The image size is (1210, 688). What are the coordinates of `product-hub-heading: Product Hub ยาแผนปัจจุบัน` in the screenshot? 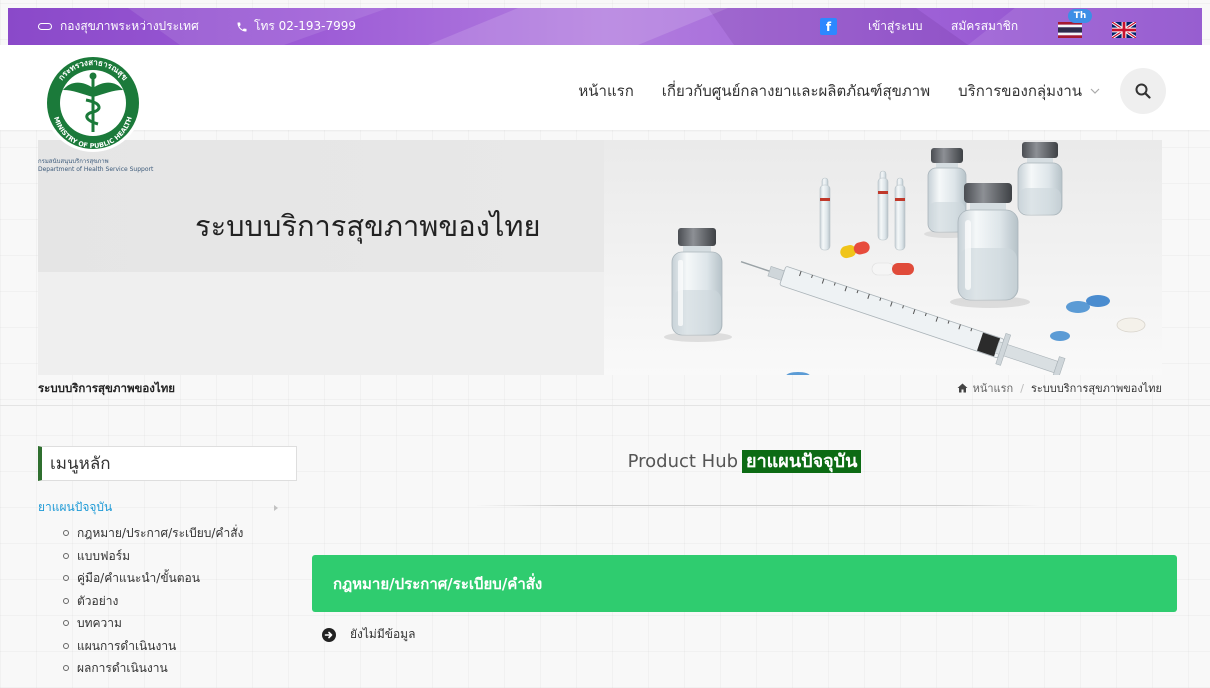 It's located at (744, 462).